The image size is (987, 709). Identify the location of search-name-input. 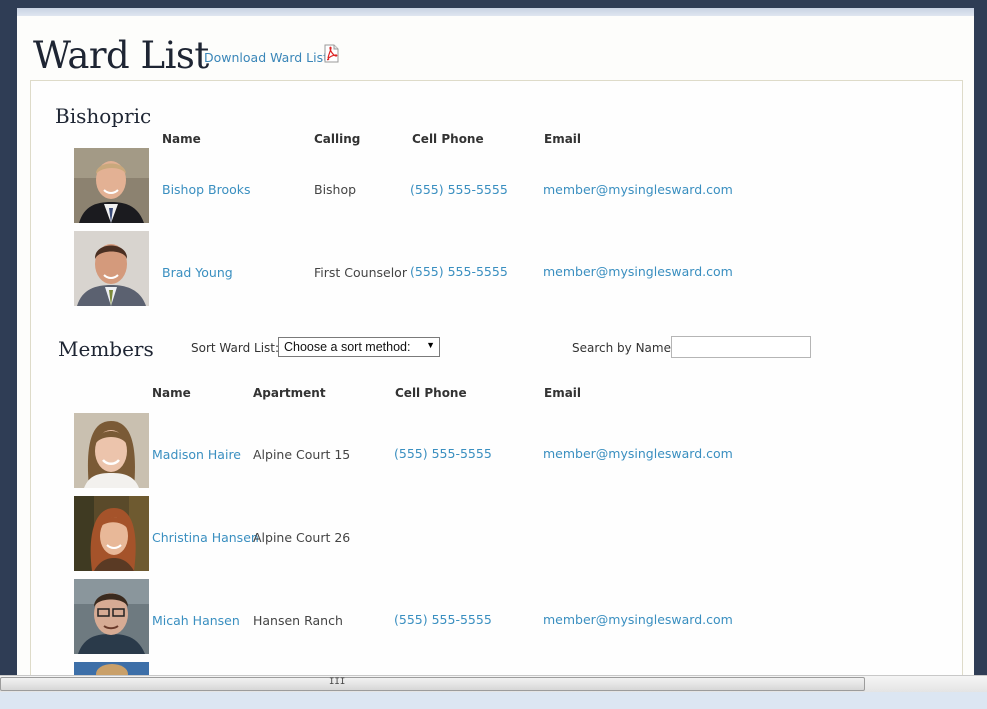
(741, 347).